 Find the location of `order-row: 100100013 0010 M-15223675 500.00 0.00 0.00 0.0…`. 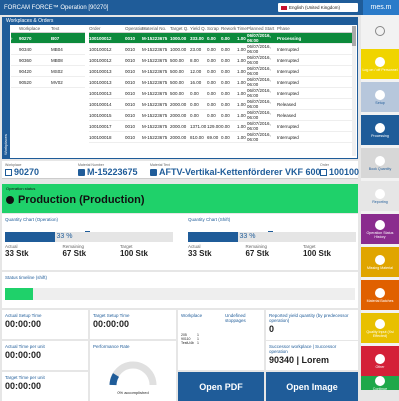

order-row: 100100013 0010 M-15223675 500.00 0.00 0.00 0.0… is located at coordinates (221, 93).